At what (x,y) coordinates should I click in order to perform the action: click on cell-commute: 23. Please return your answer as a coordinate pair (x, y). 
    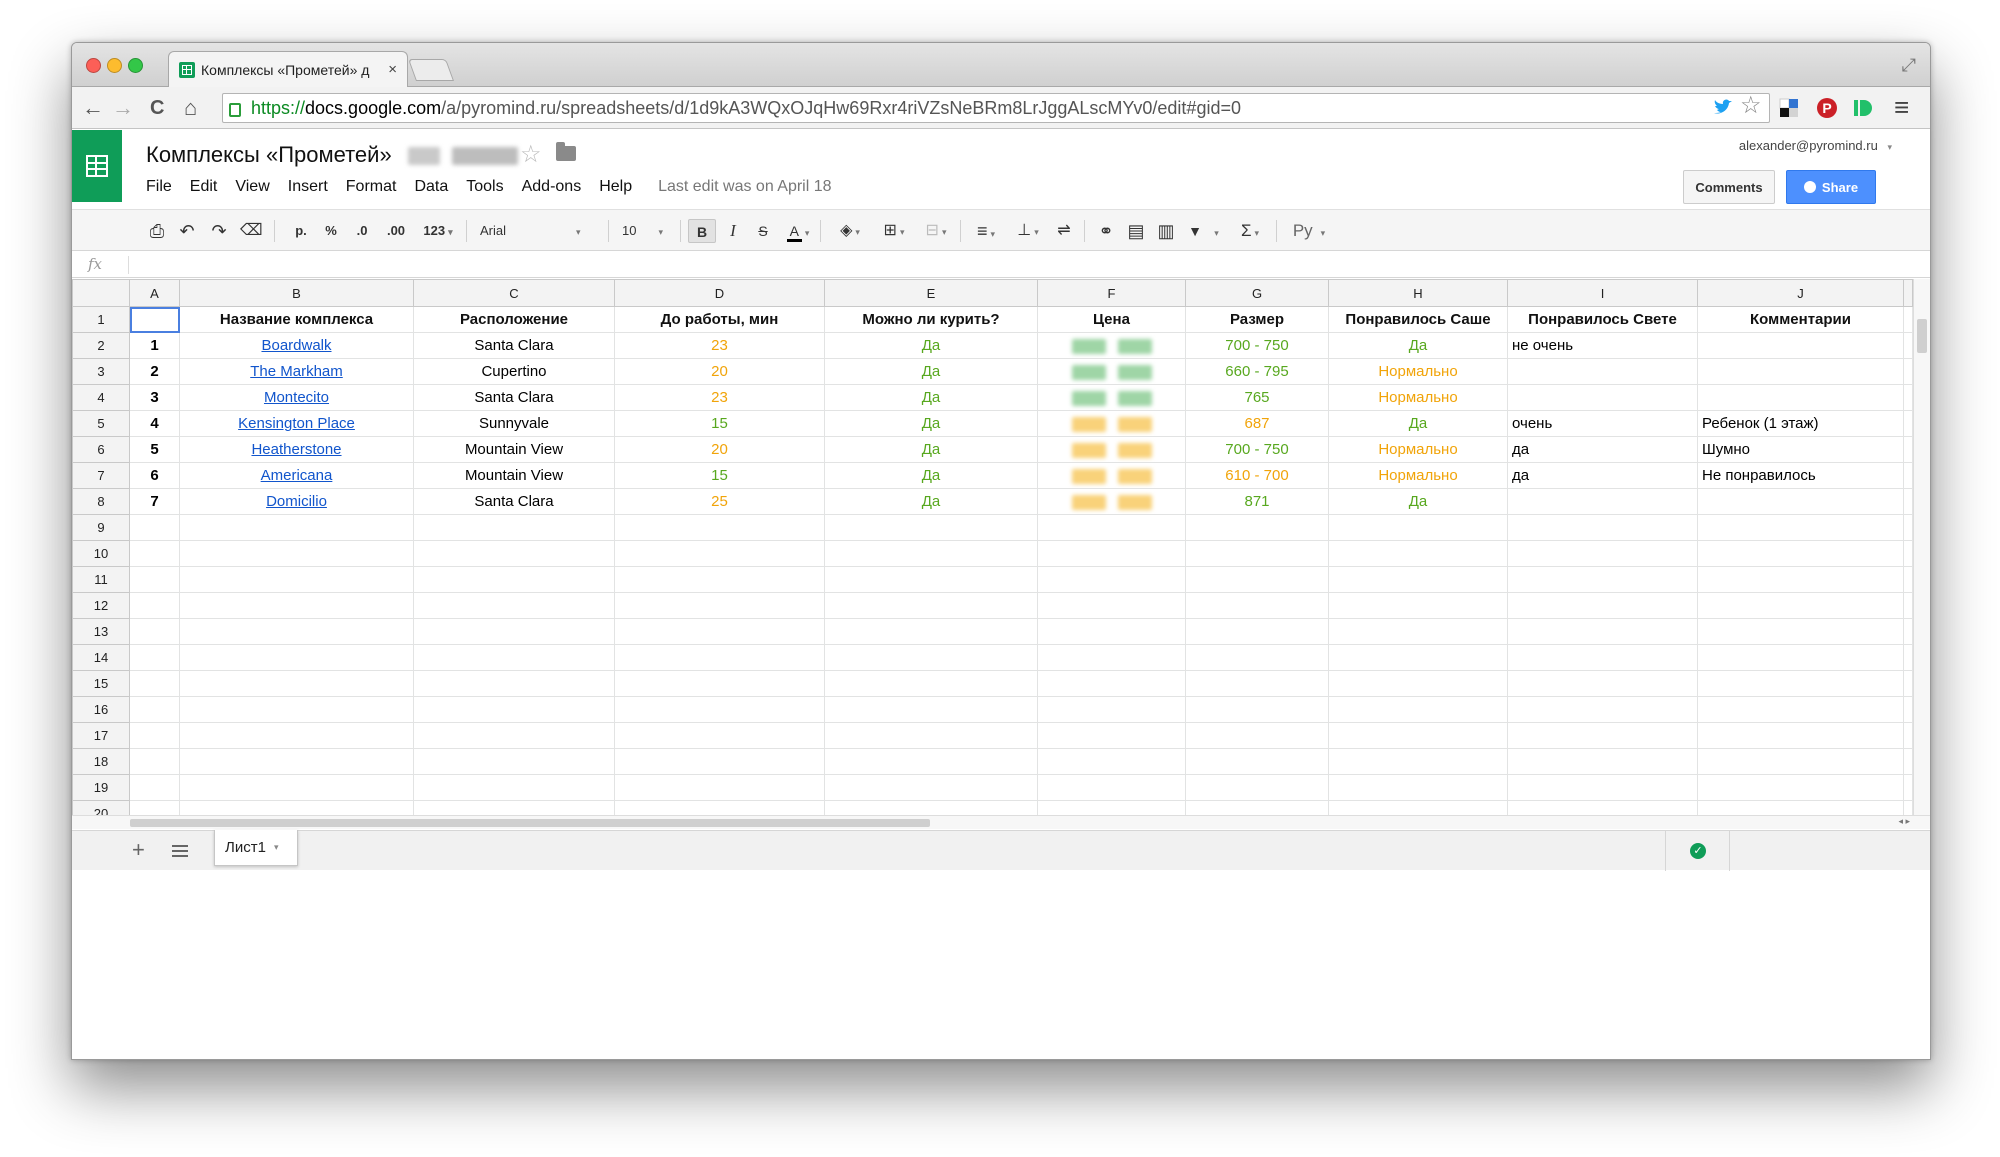
    Looking at the image, I should click on (719, 345).